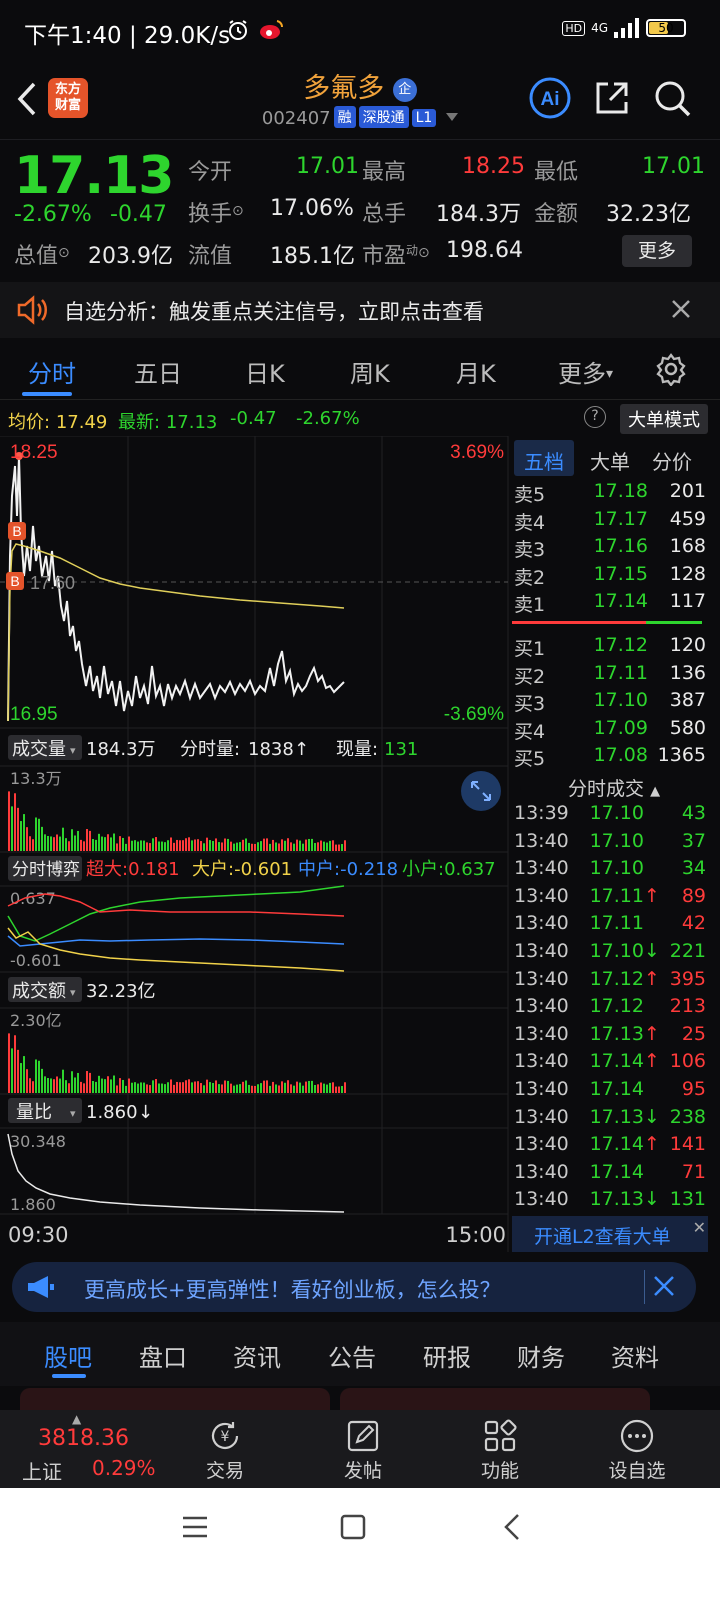 The width and height of the screenshot is (720, 1600). I want to click on ask-row: 卖5 17.18 201, so click(609, 493).